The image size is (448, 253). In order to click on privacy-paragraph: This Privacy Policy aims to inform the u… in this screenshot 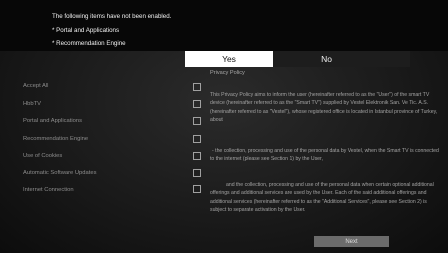, I will do `click(324, 107)`.